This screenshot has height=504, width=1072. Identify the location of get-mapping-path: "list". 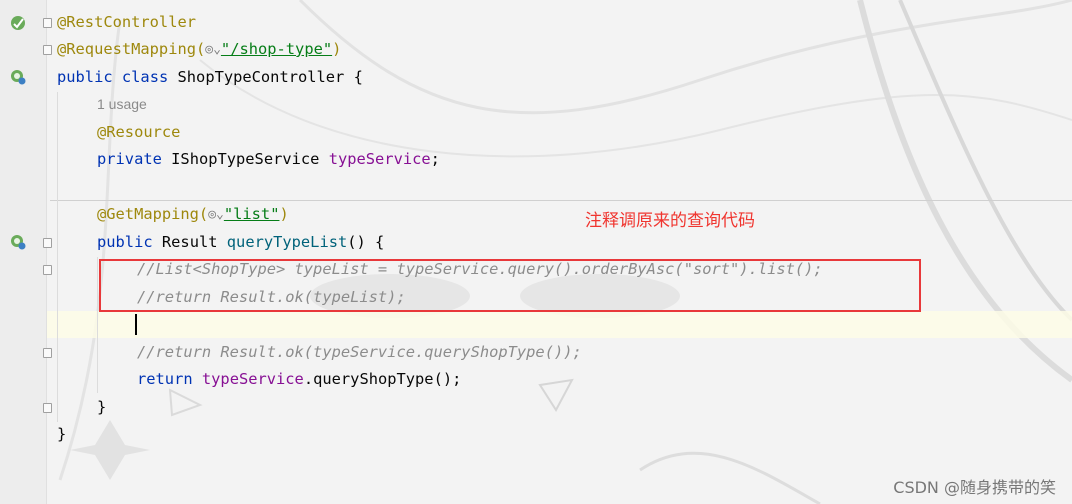
(252, 214).